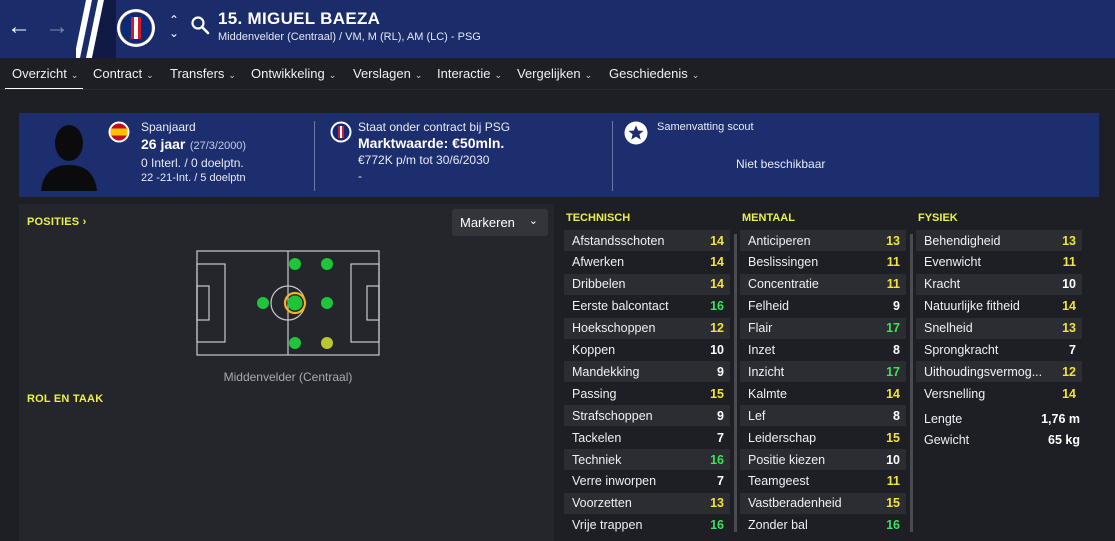 The height and width of the screenshot is (541, 1115). What do you see at coordinates (597, 437) in the screenshot?
I see `attribute-label: Tackelen` at bounding box center [597, 437].